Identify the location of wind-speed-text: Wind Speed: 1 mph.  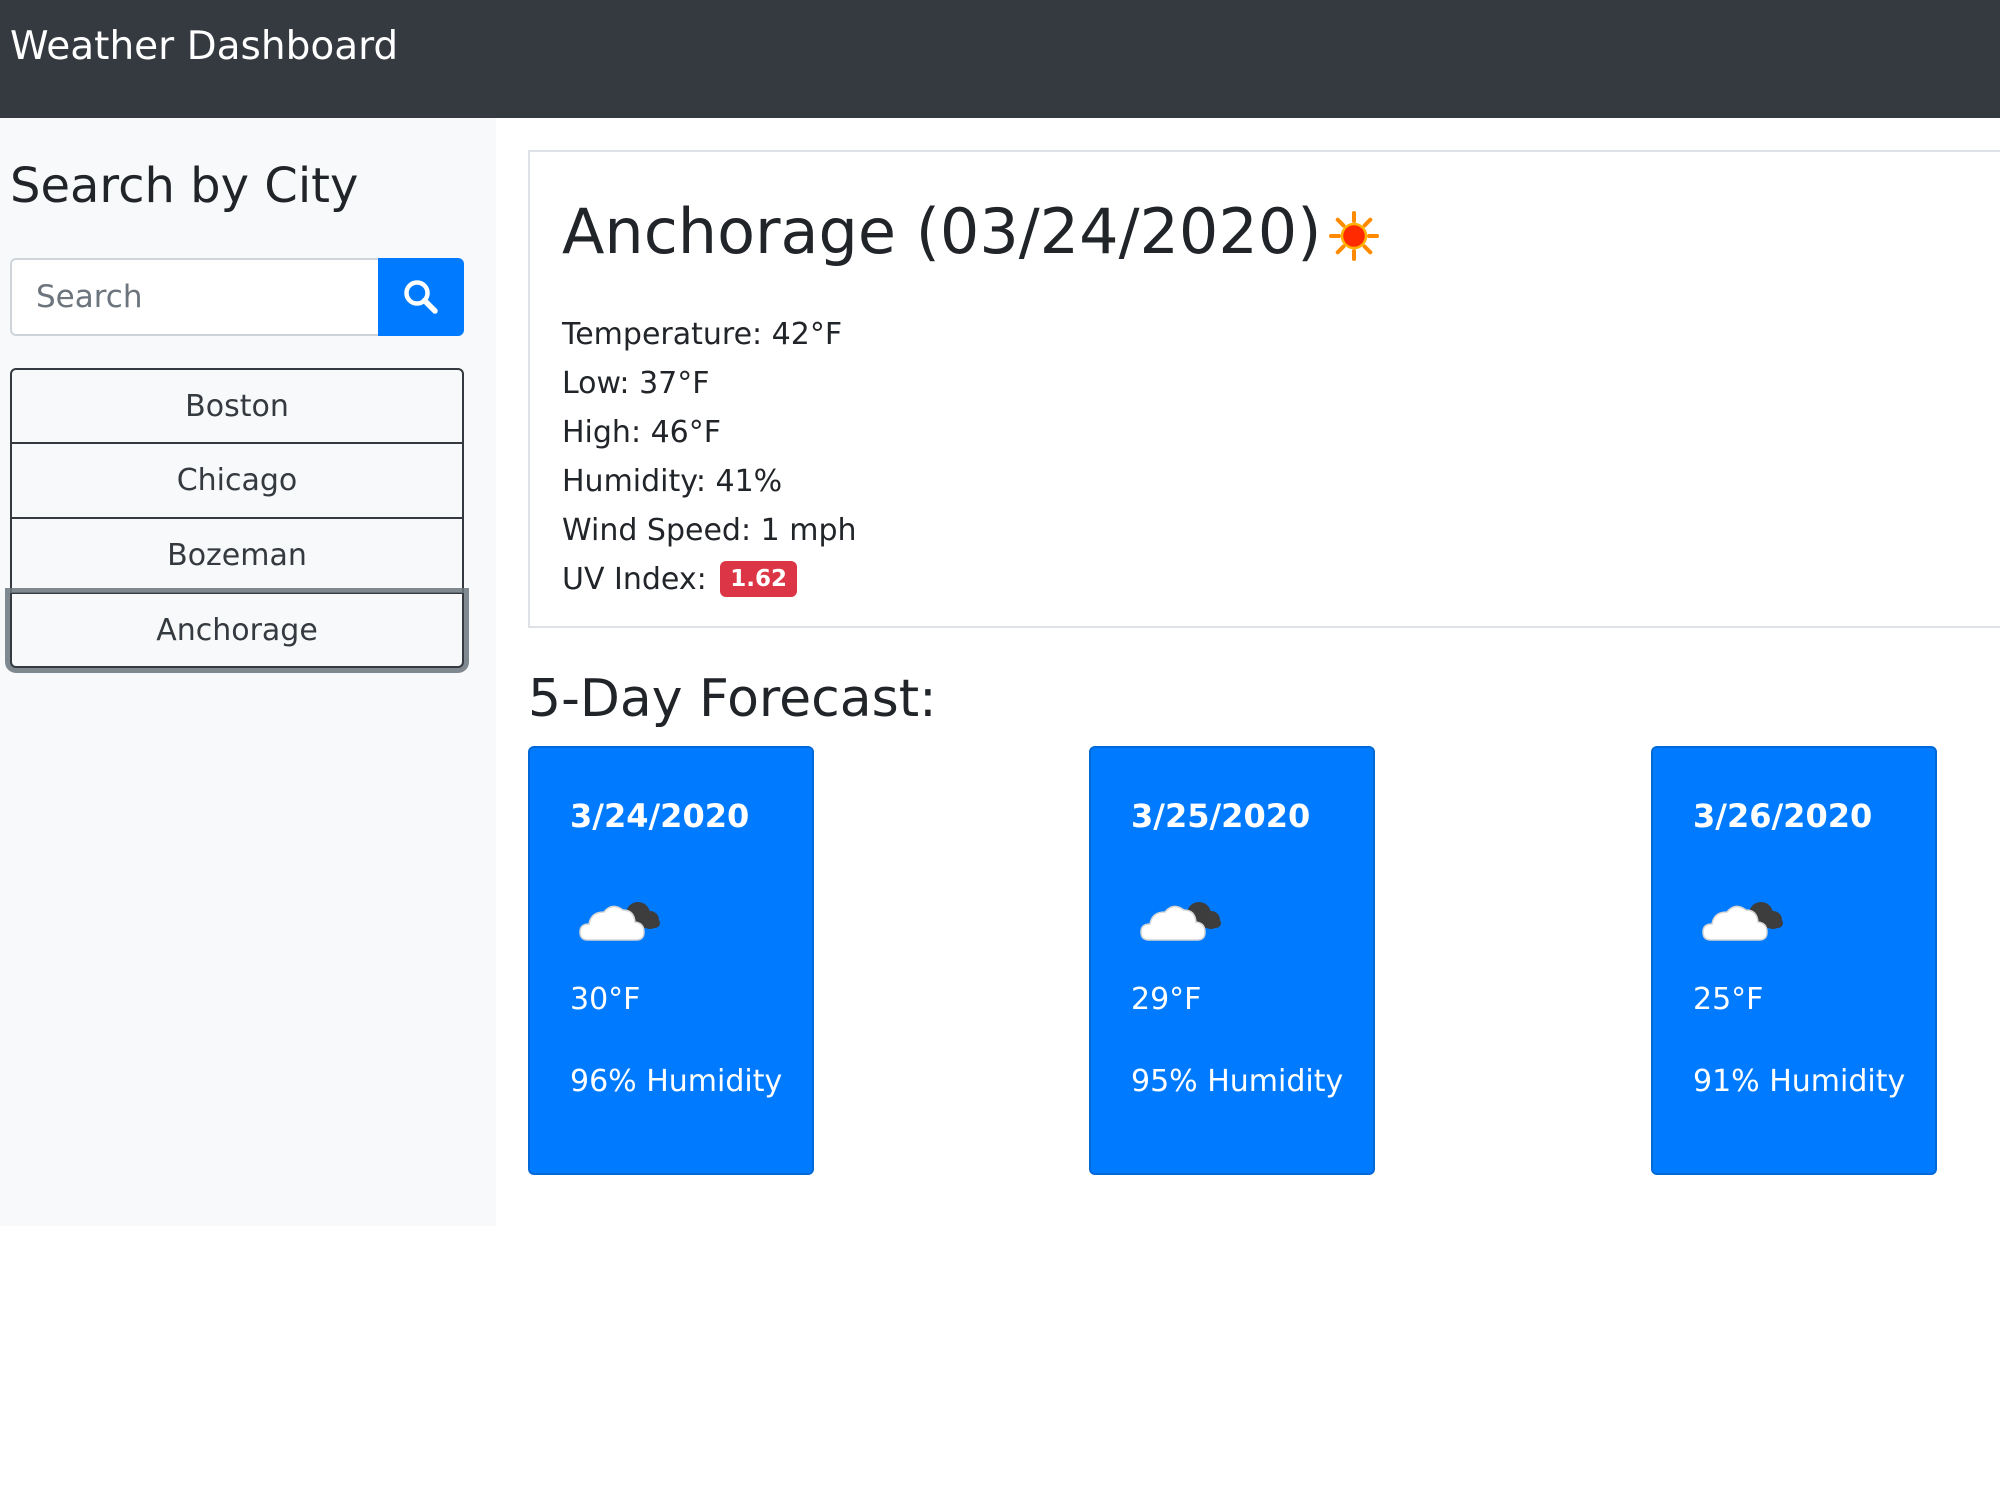
(709, 530).